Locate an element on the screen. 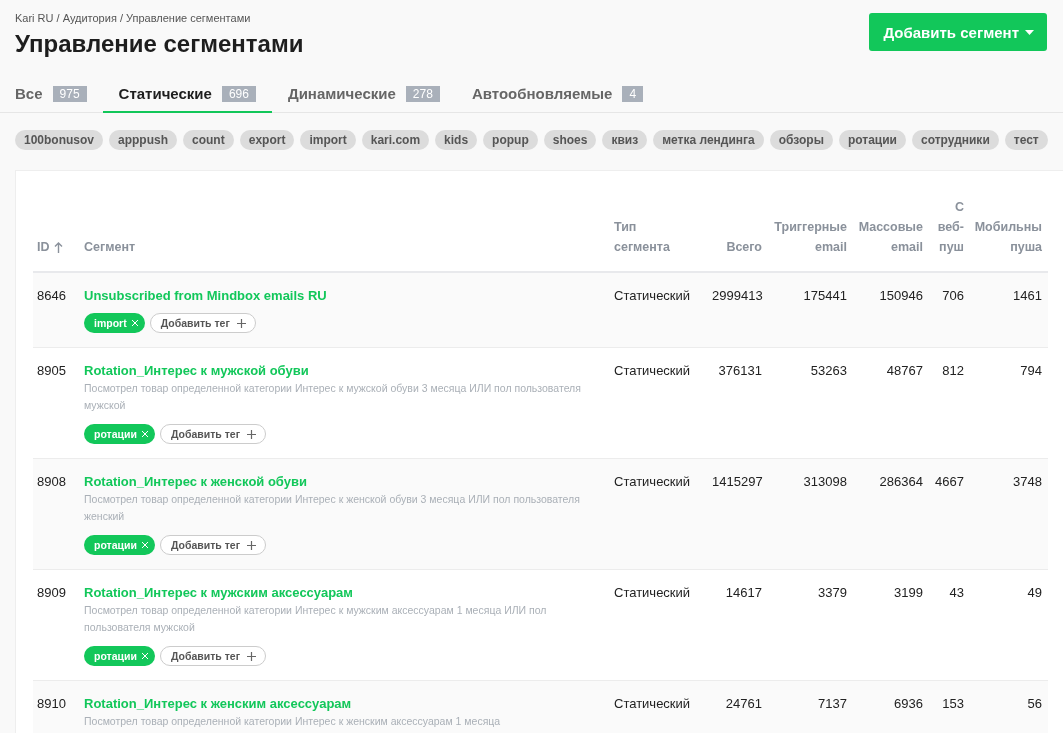 This screenshot has height=733, width=1063. tag-filter: kari.com is located at coordinates (395, 140).